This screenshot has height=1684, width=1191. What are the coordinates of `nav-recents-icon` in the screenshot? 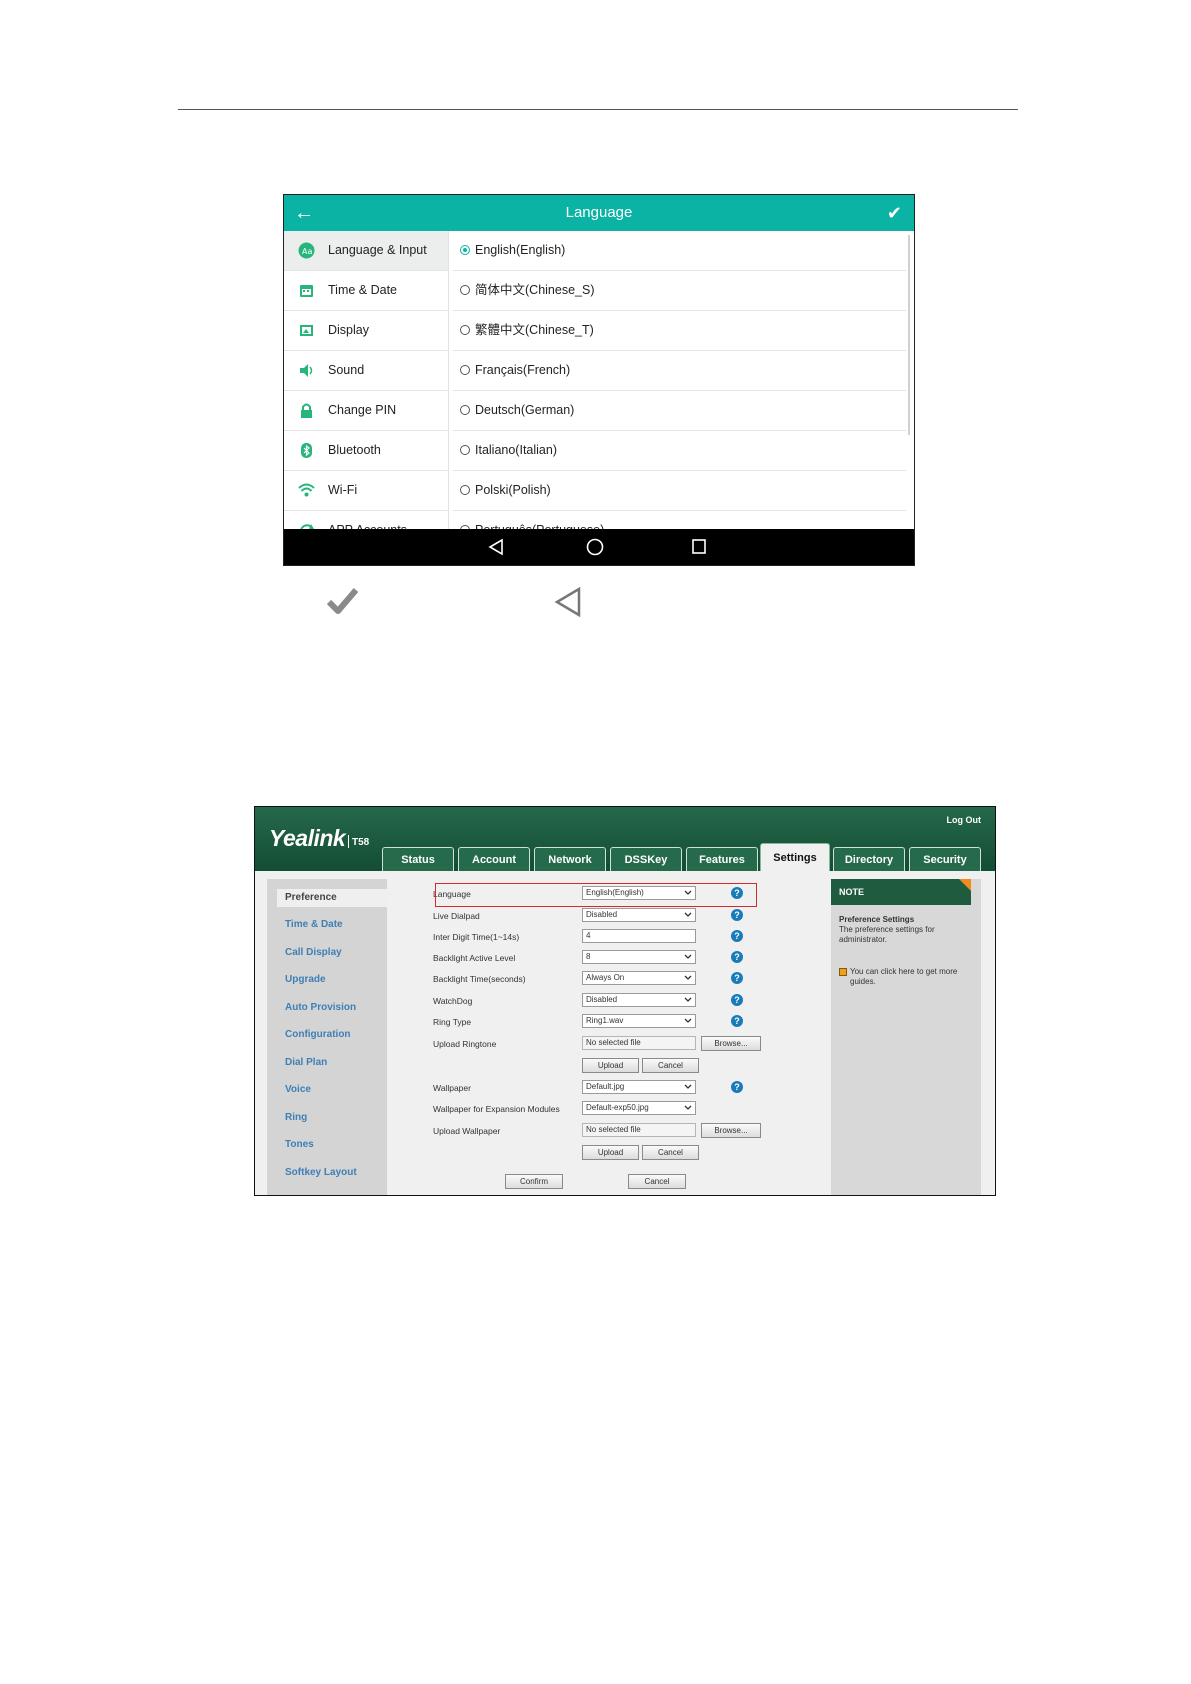 It's located at (699, 547).